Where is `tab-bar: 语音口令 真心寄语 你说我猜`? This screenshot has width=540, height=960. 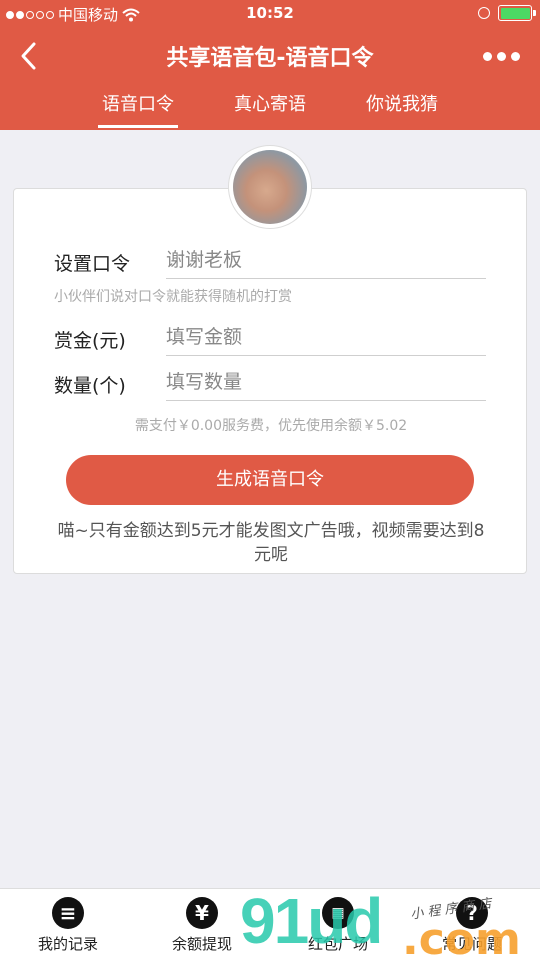
tab-bar: 语音口令 真心寄语 你说我猜 is located at coordinates (270, 110).